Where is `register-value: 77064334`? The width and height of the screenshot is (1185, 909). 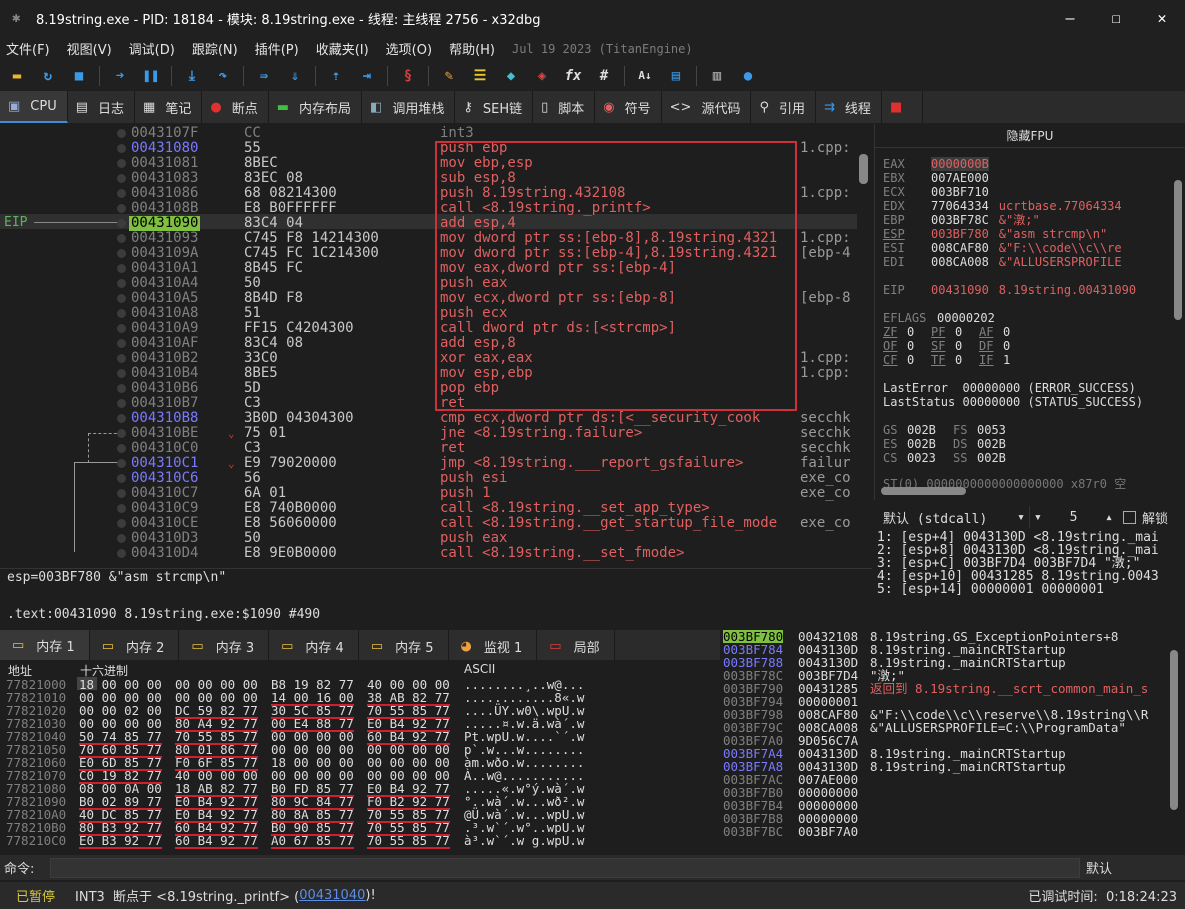 register-value: 77064334 is located at coordinates (960, 206).